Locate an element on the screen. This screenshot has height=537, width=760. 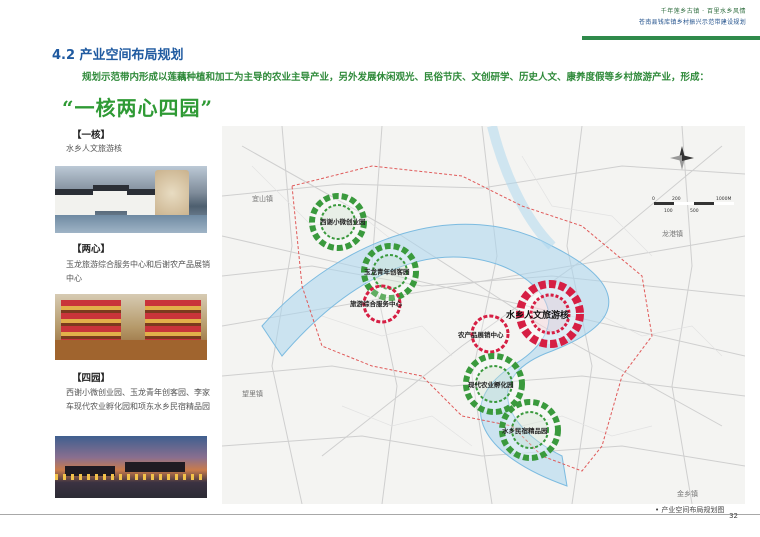
node-park-agri: 现代农业孵化园 is located at coordinates (494, 384).